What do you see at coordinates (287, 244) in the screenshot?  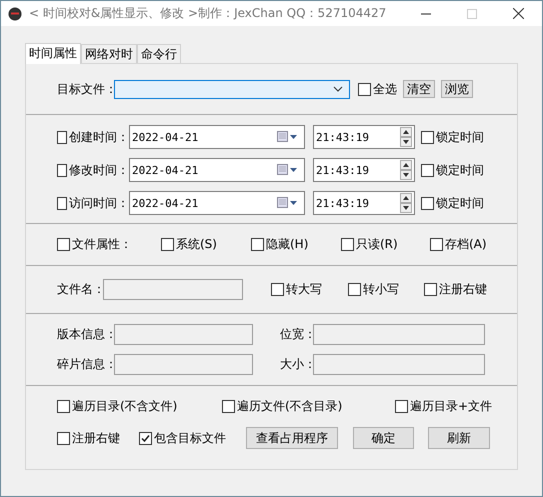 I see `checkbox-label: 隐藏(H)` at bounding box center [287, 244].